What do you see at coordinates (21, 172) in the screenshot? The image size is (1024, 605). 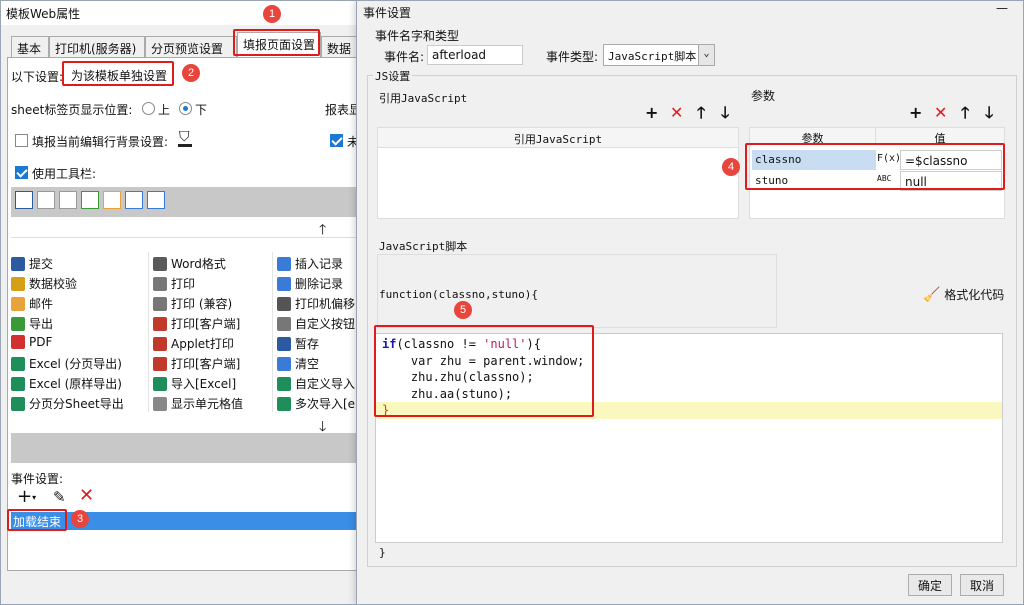 I see `use-toolbar-checkbox` at bounding box center [21, 172].